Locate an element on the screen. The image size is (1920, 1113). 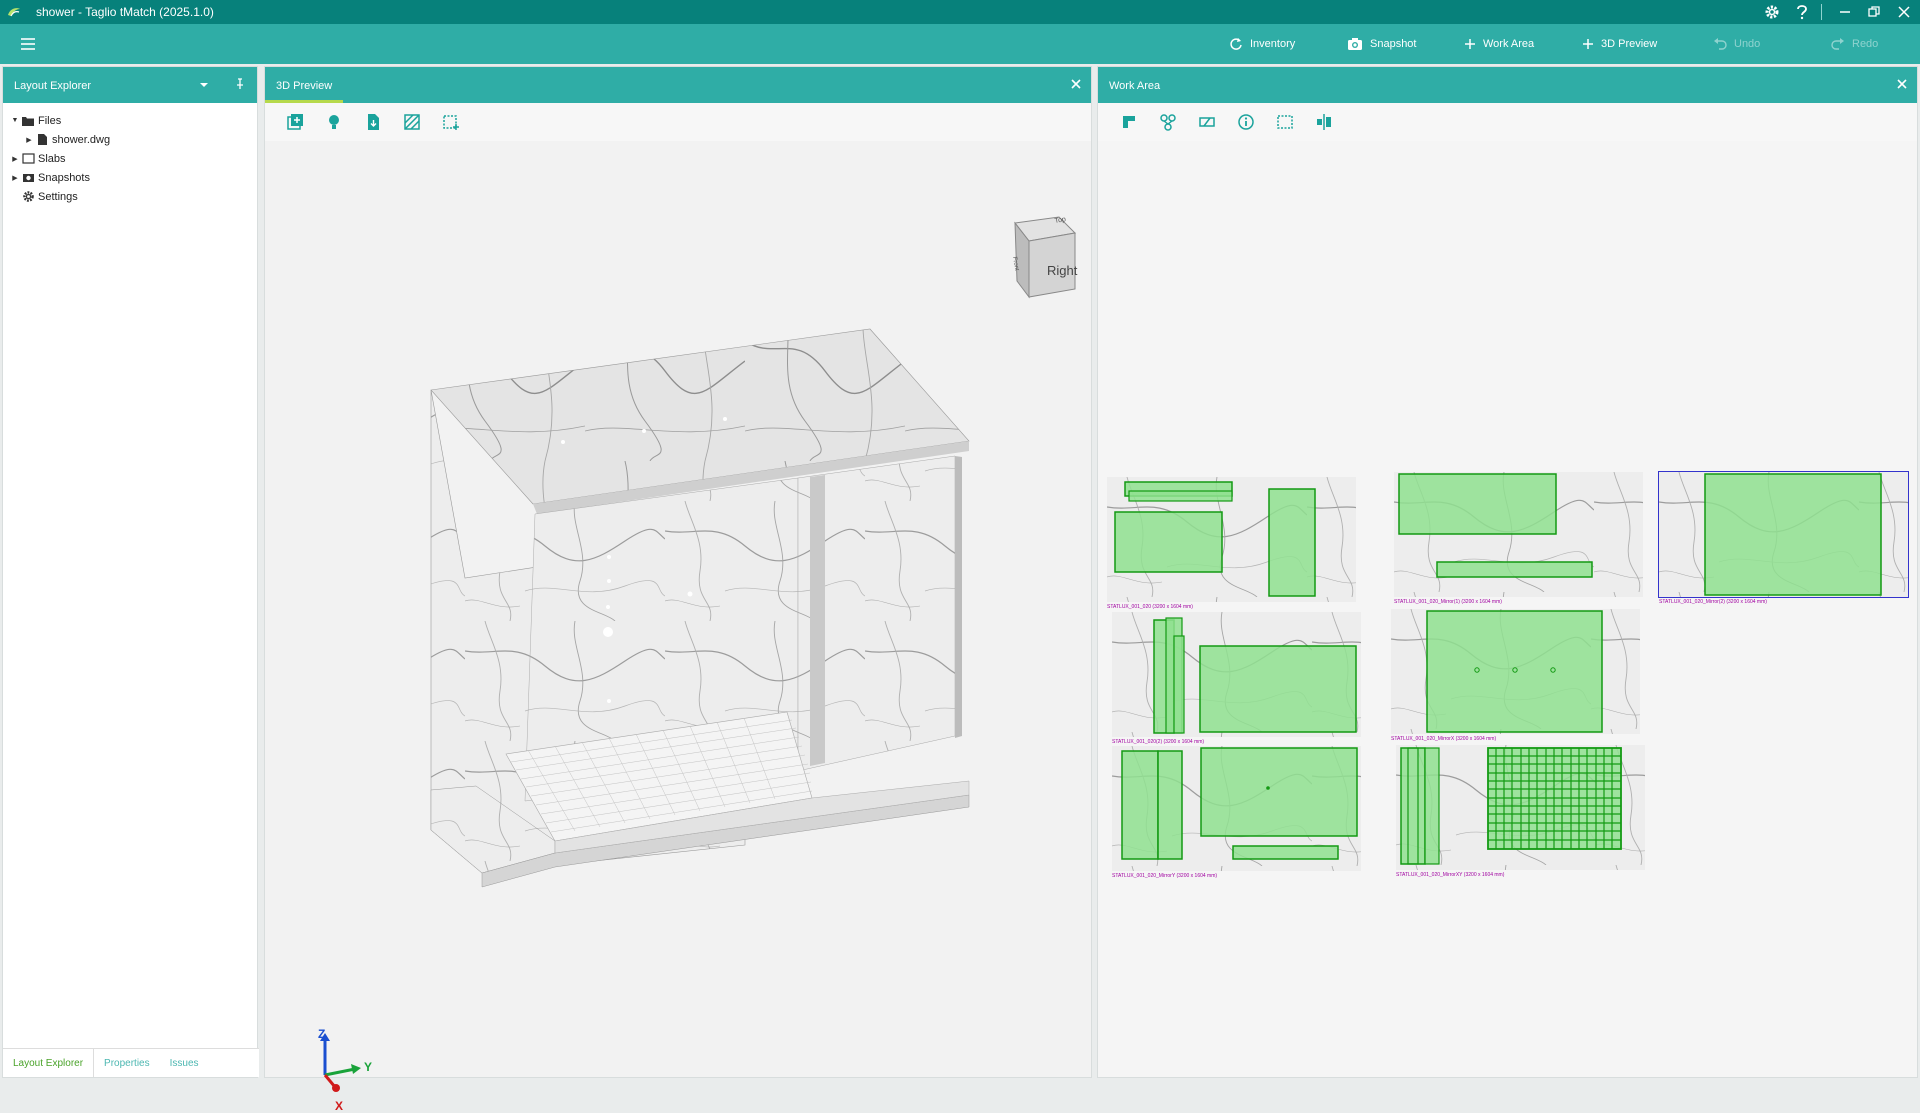
refresh-icon is located at coordinates (1236, 44).